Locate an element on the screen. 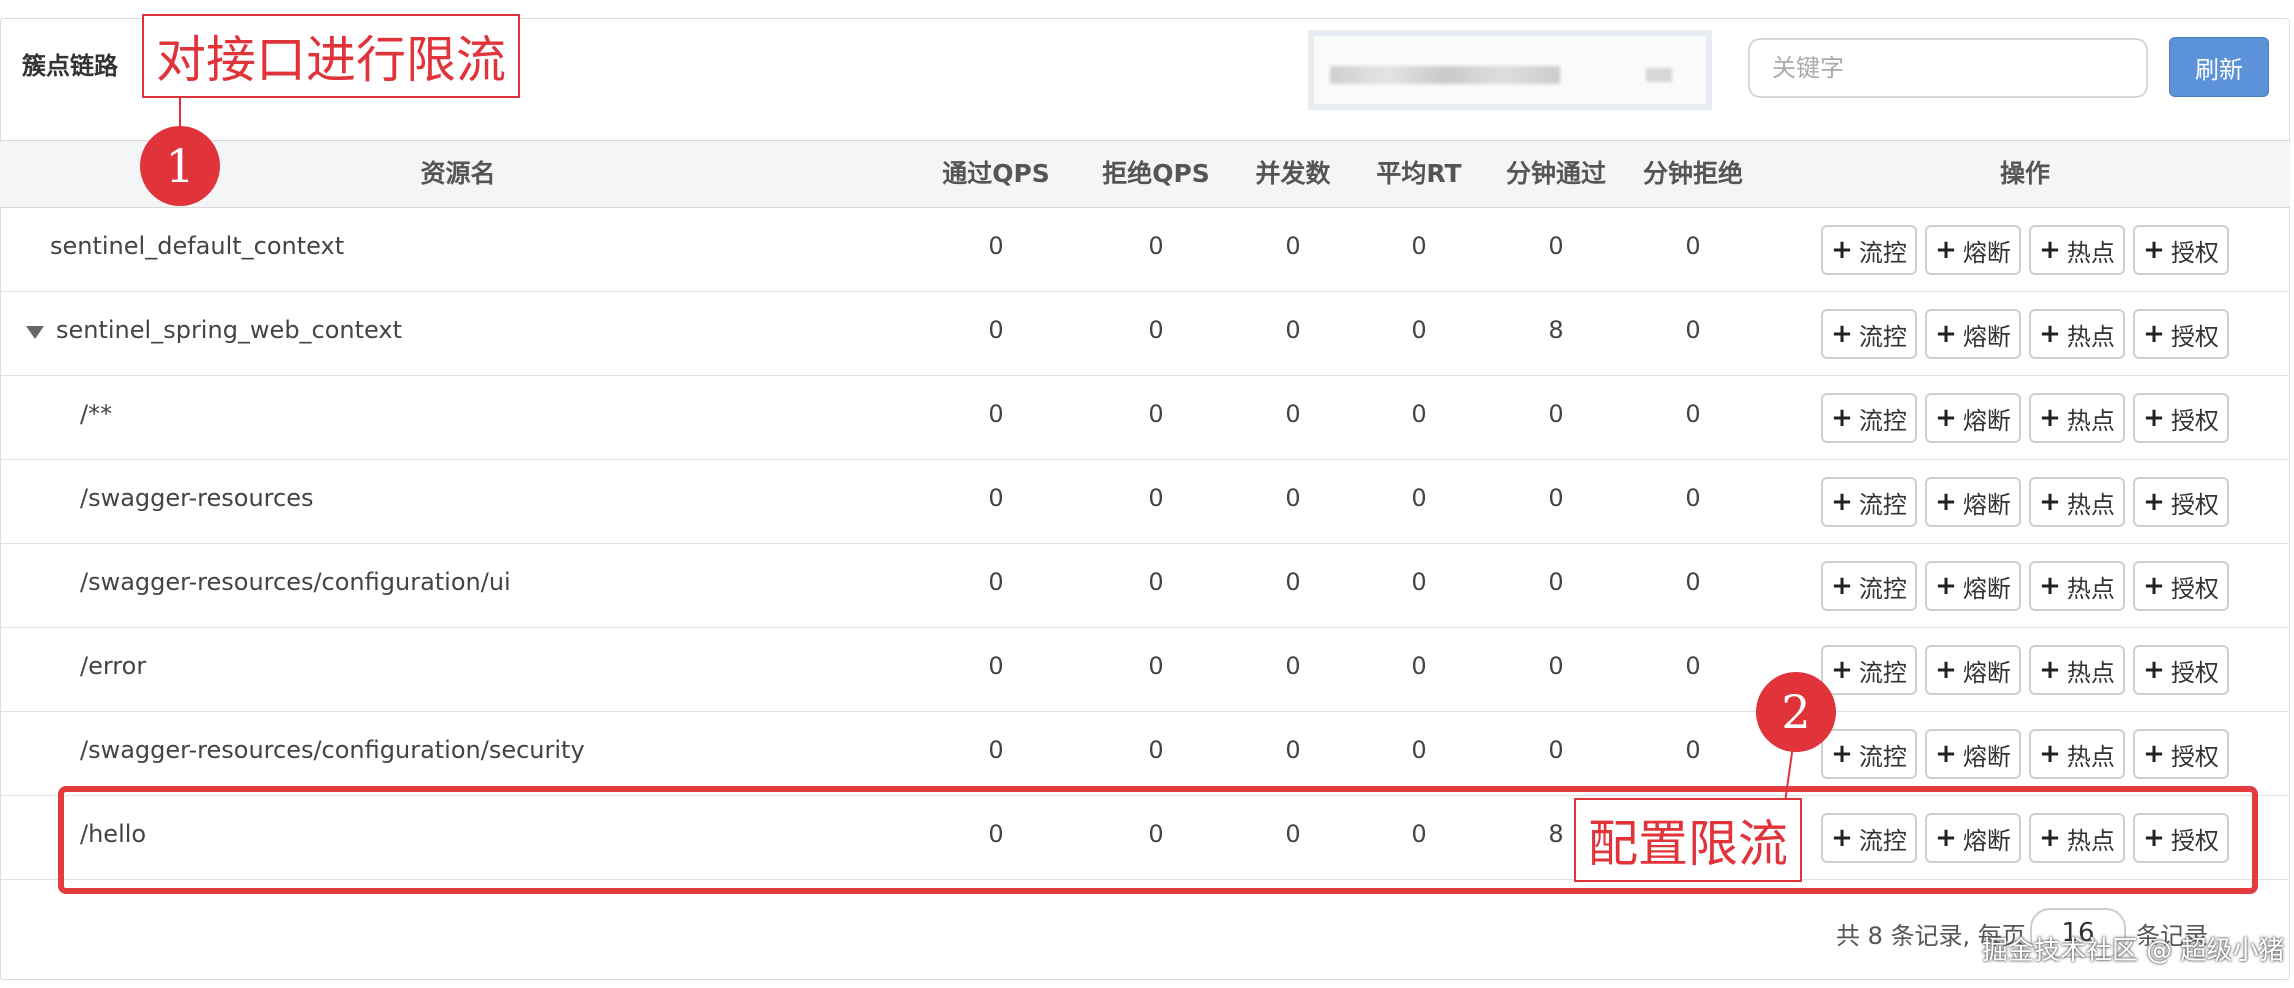  resource-name: /error is located at coordinates (113, 666).